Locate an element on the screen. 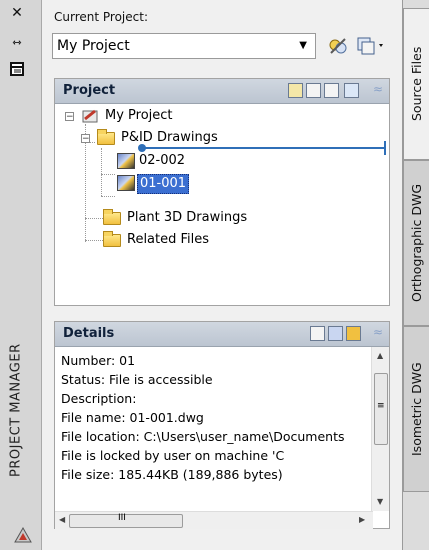 The width and height of the screenshot is (429, 550). new-drawing-icon is located at coordinates (313, 90).